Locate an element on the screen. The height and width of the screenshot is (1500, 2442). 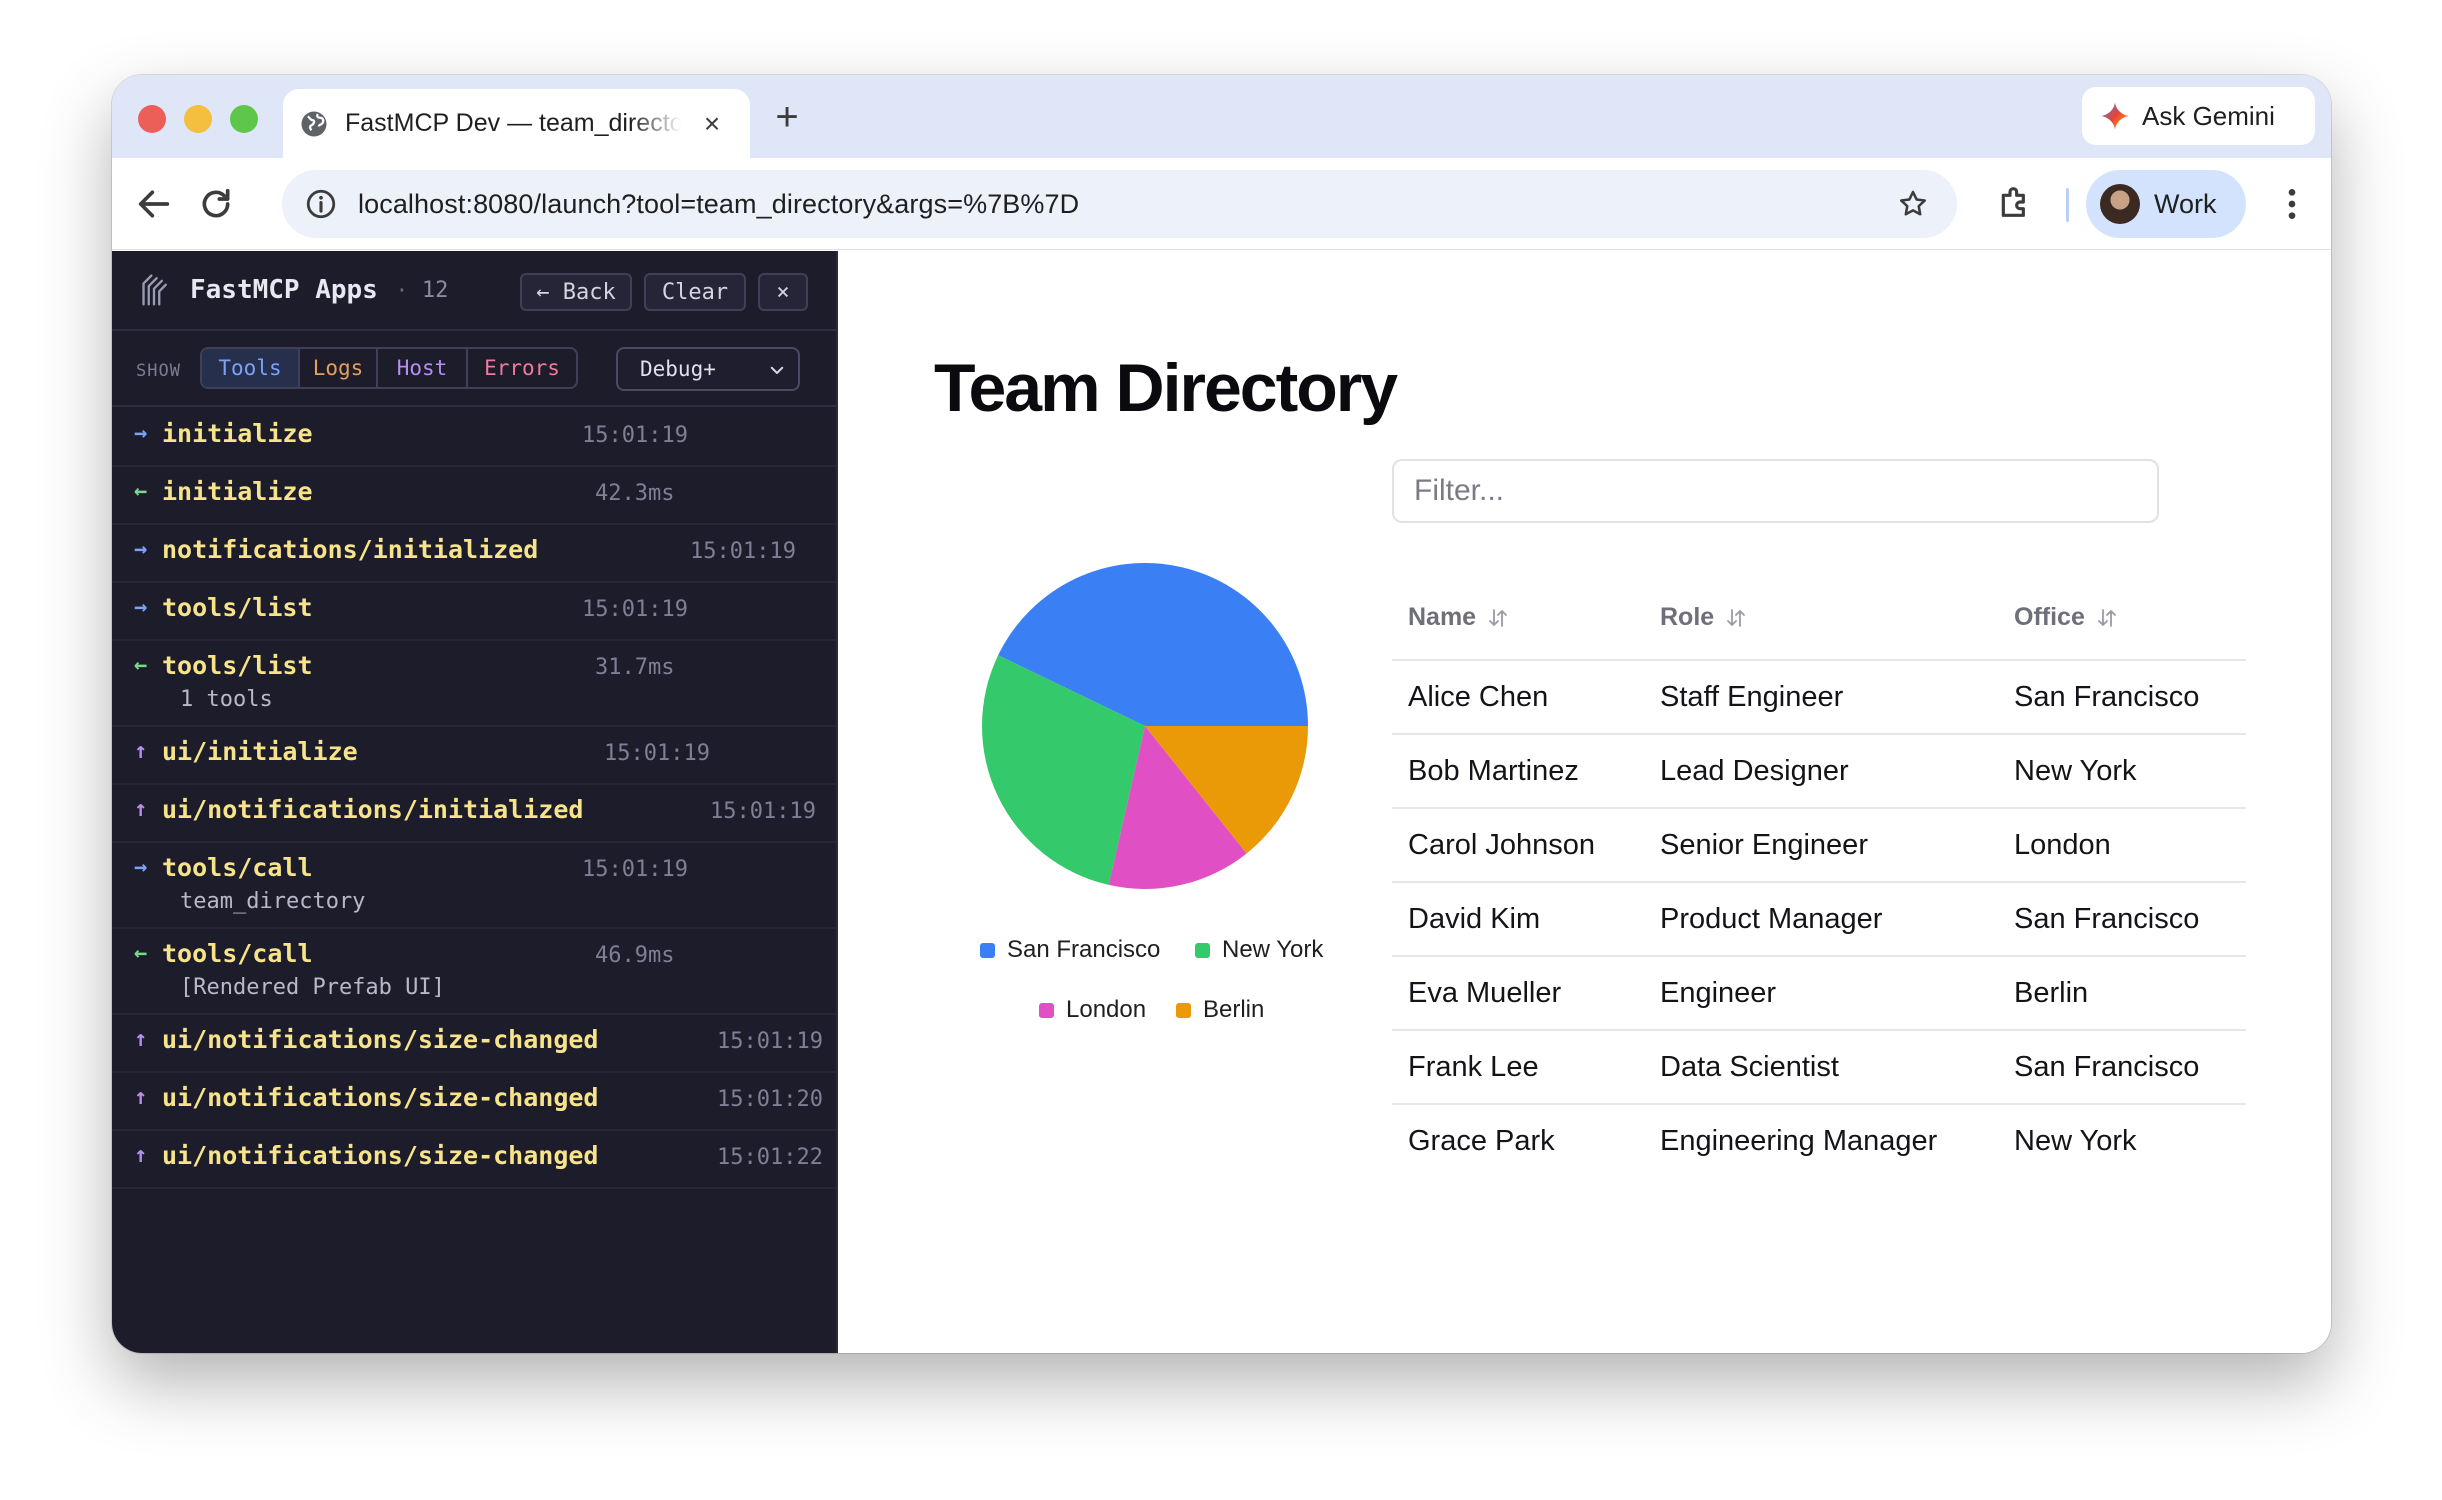
table-row: Grace Park Engineering Manager New York is located at coordinates (1819, 1142).